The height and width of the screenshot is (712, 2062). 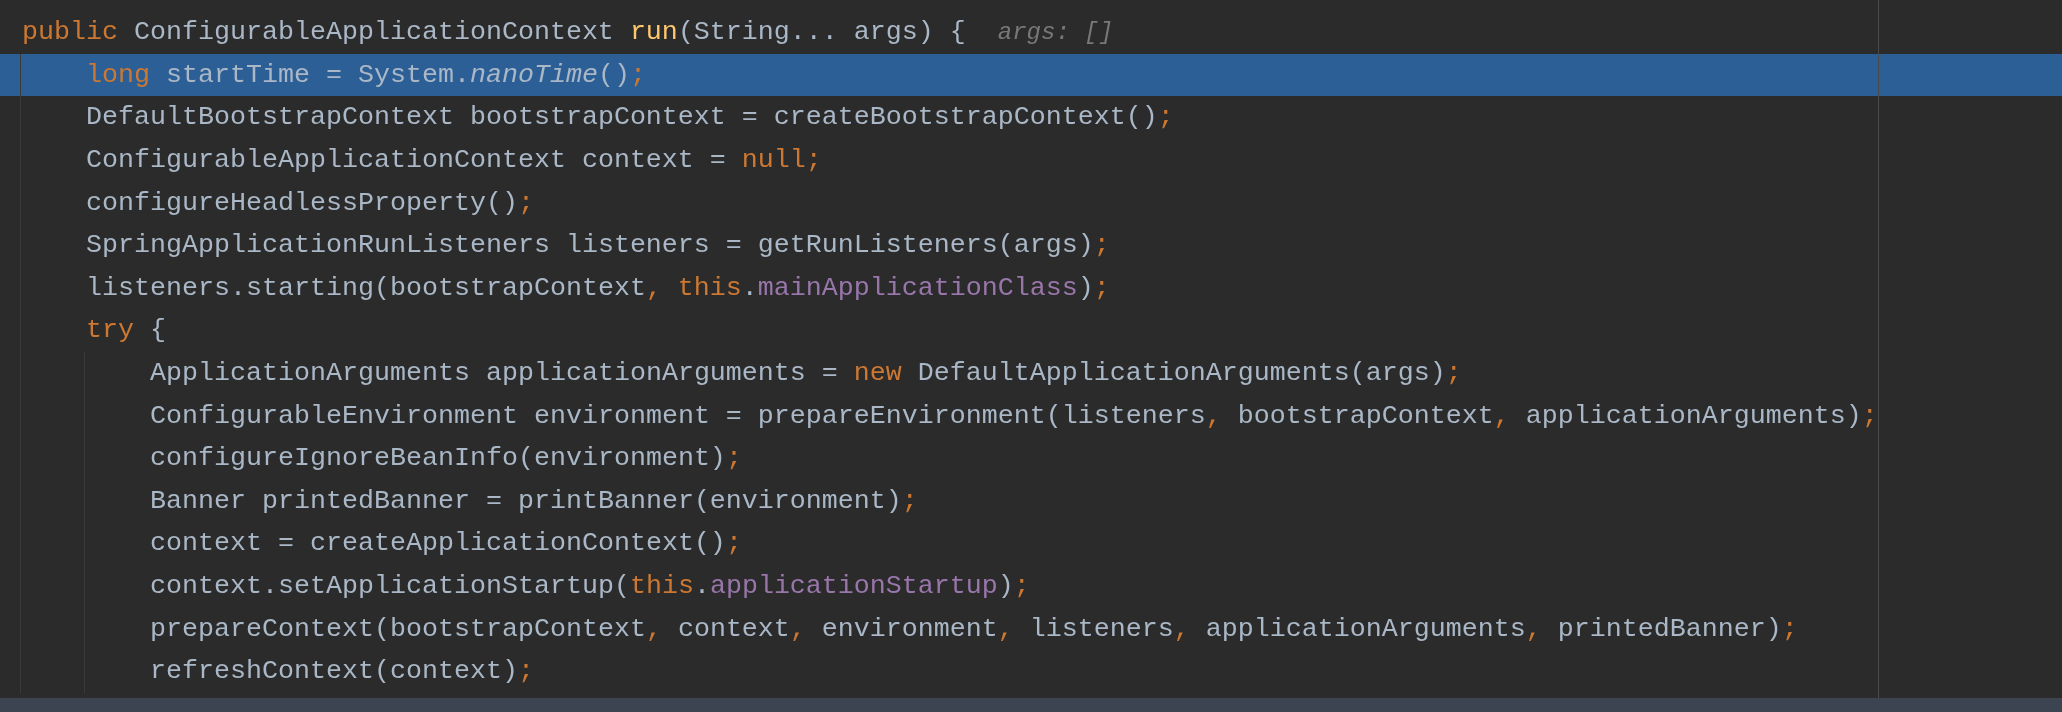 I want to click on inlay-hint: args: [], so click(x=1055, y=32).